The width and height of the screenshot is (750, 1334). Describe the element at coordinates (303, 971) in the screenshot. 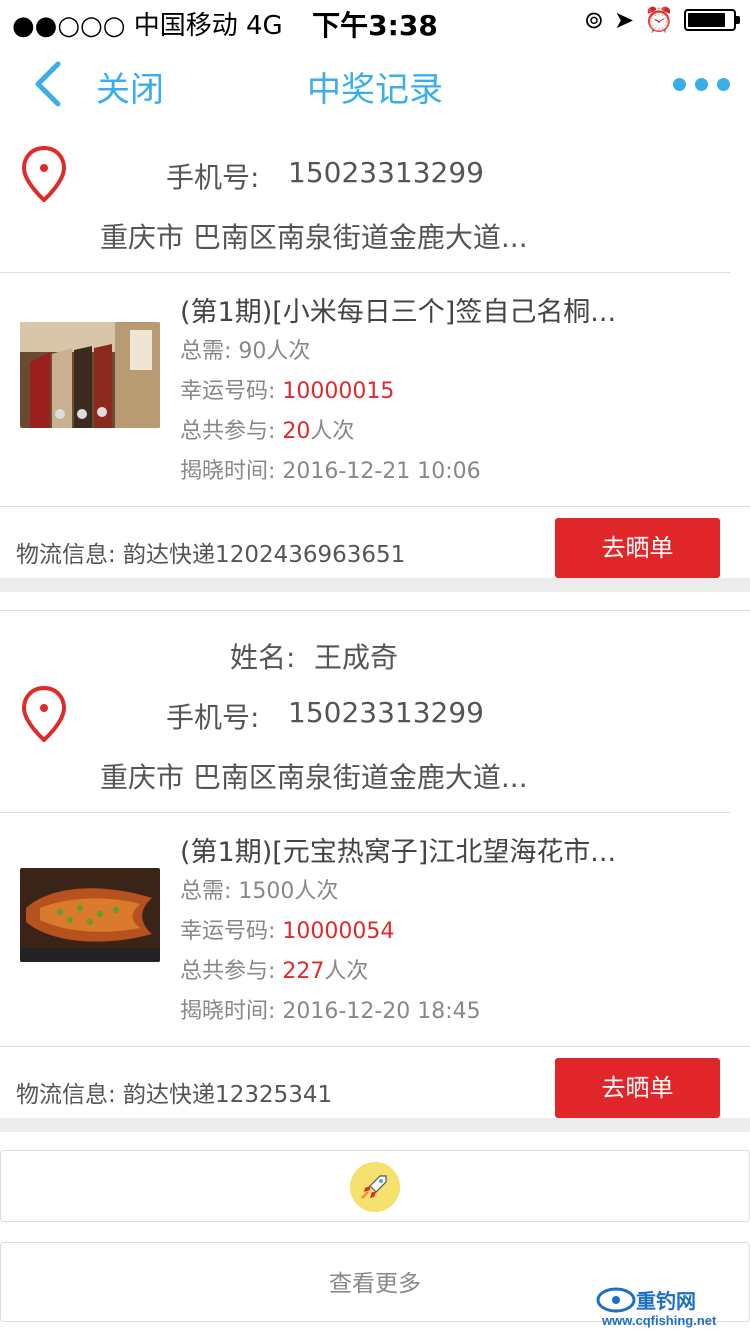

I see `participation-count: 227` at that location.